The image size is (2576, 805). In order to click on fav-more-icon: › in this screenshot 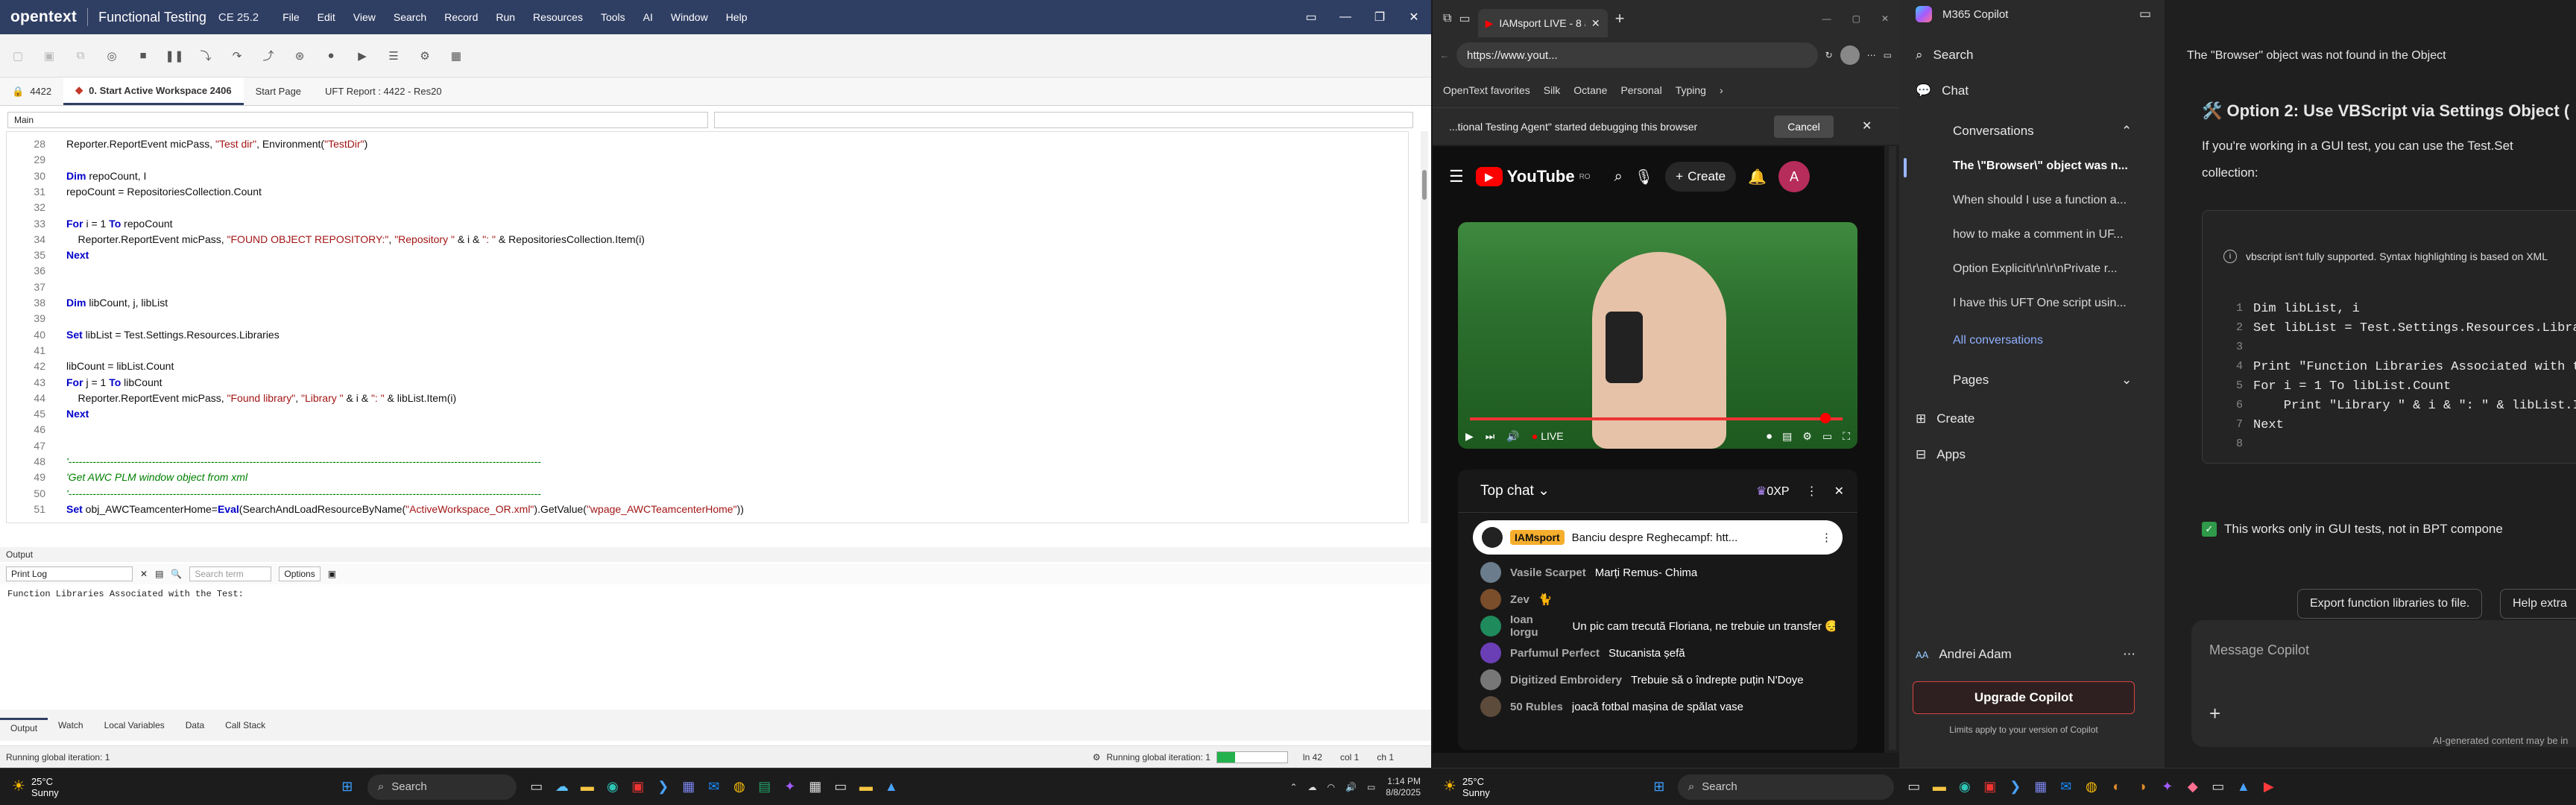, I will do `click(1721, 90)`.